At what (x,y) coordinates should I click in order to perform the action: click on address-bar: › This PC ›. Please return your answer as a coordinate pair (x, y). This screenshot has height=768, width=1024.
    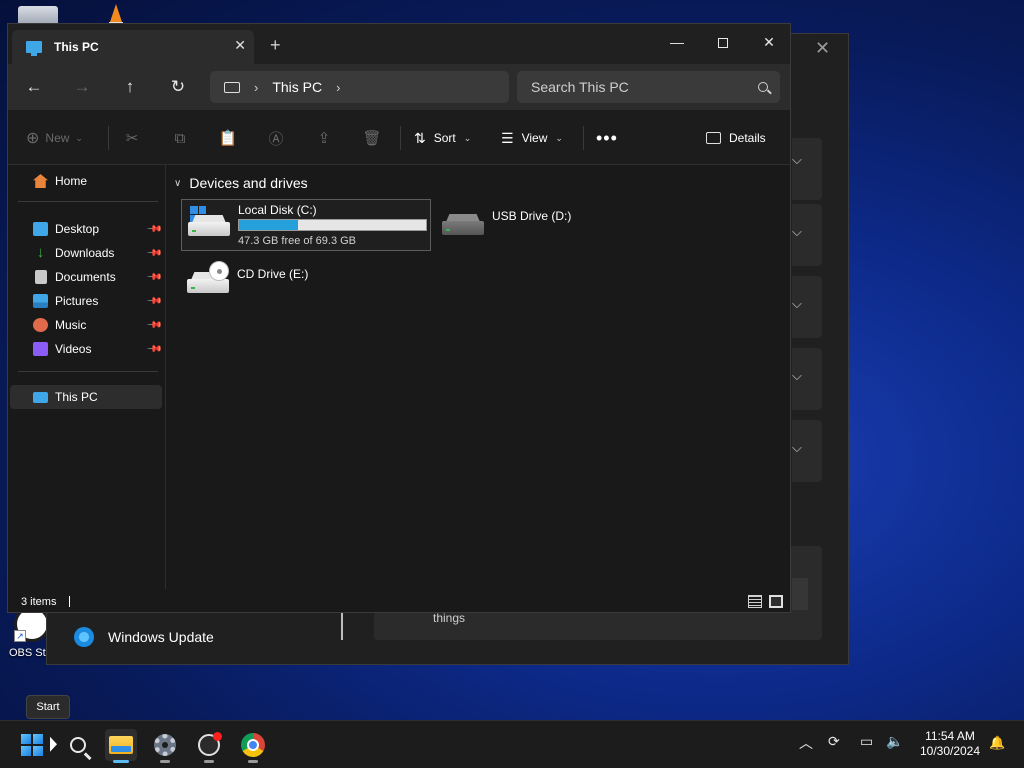
    Looking at the image, I should click on (359, 87).